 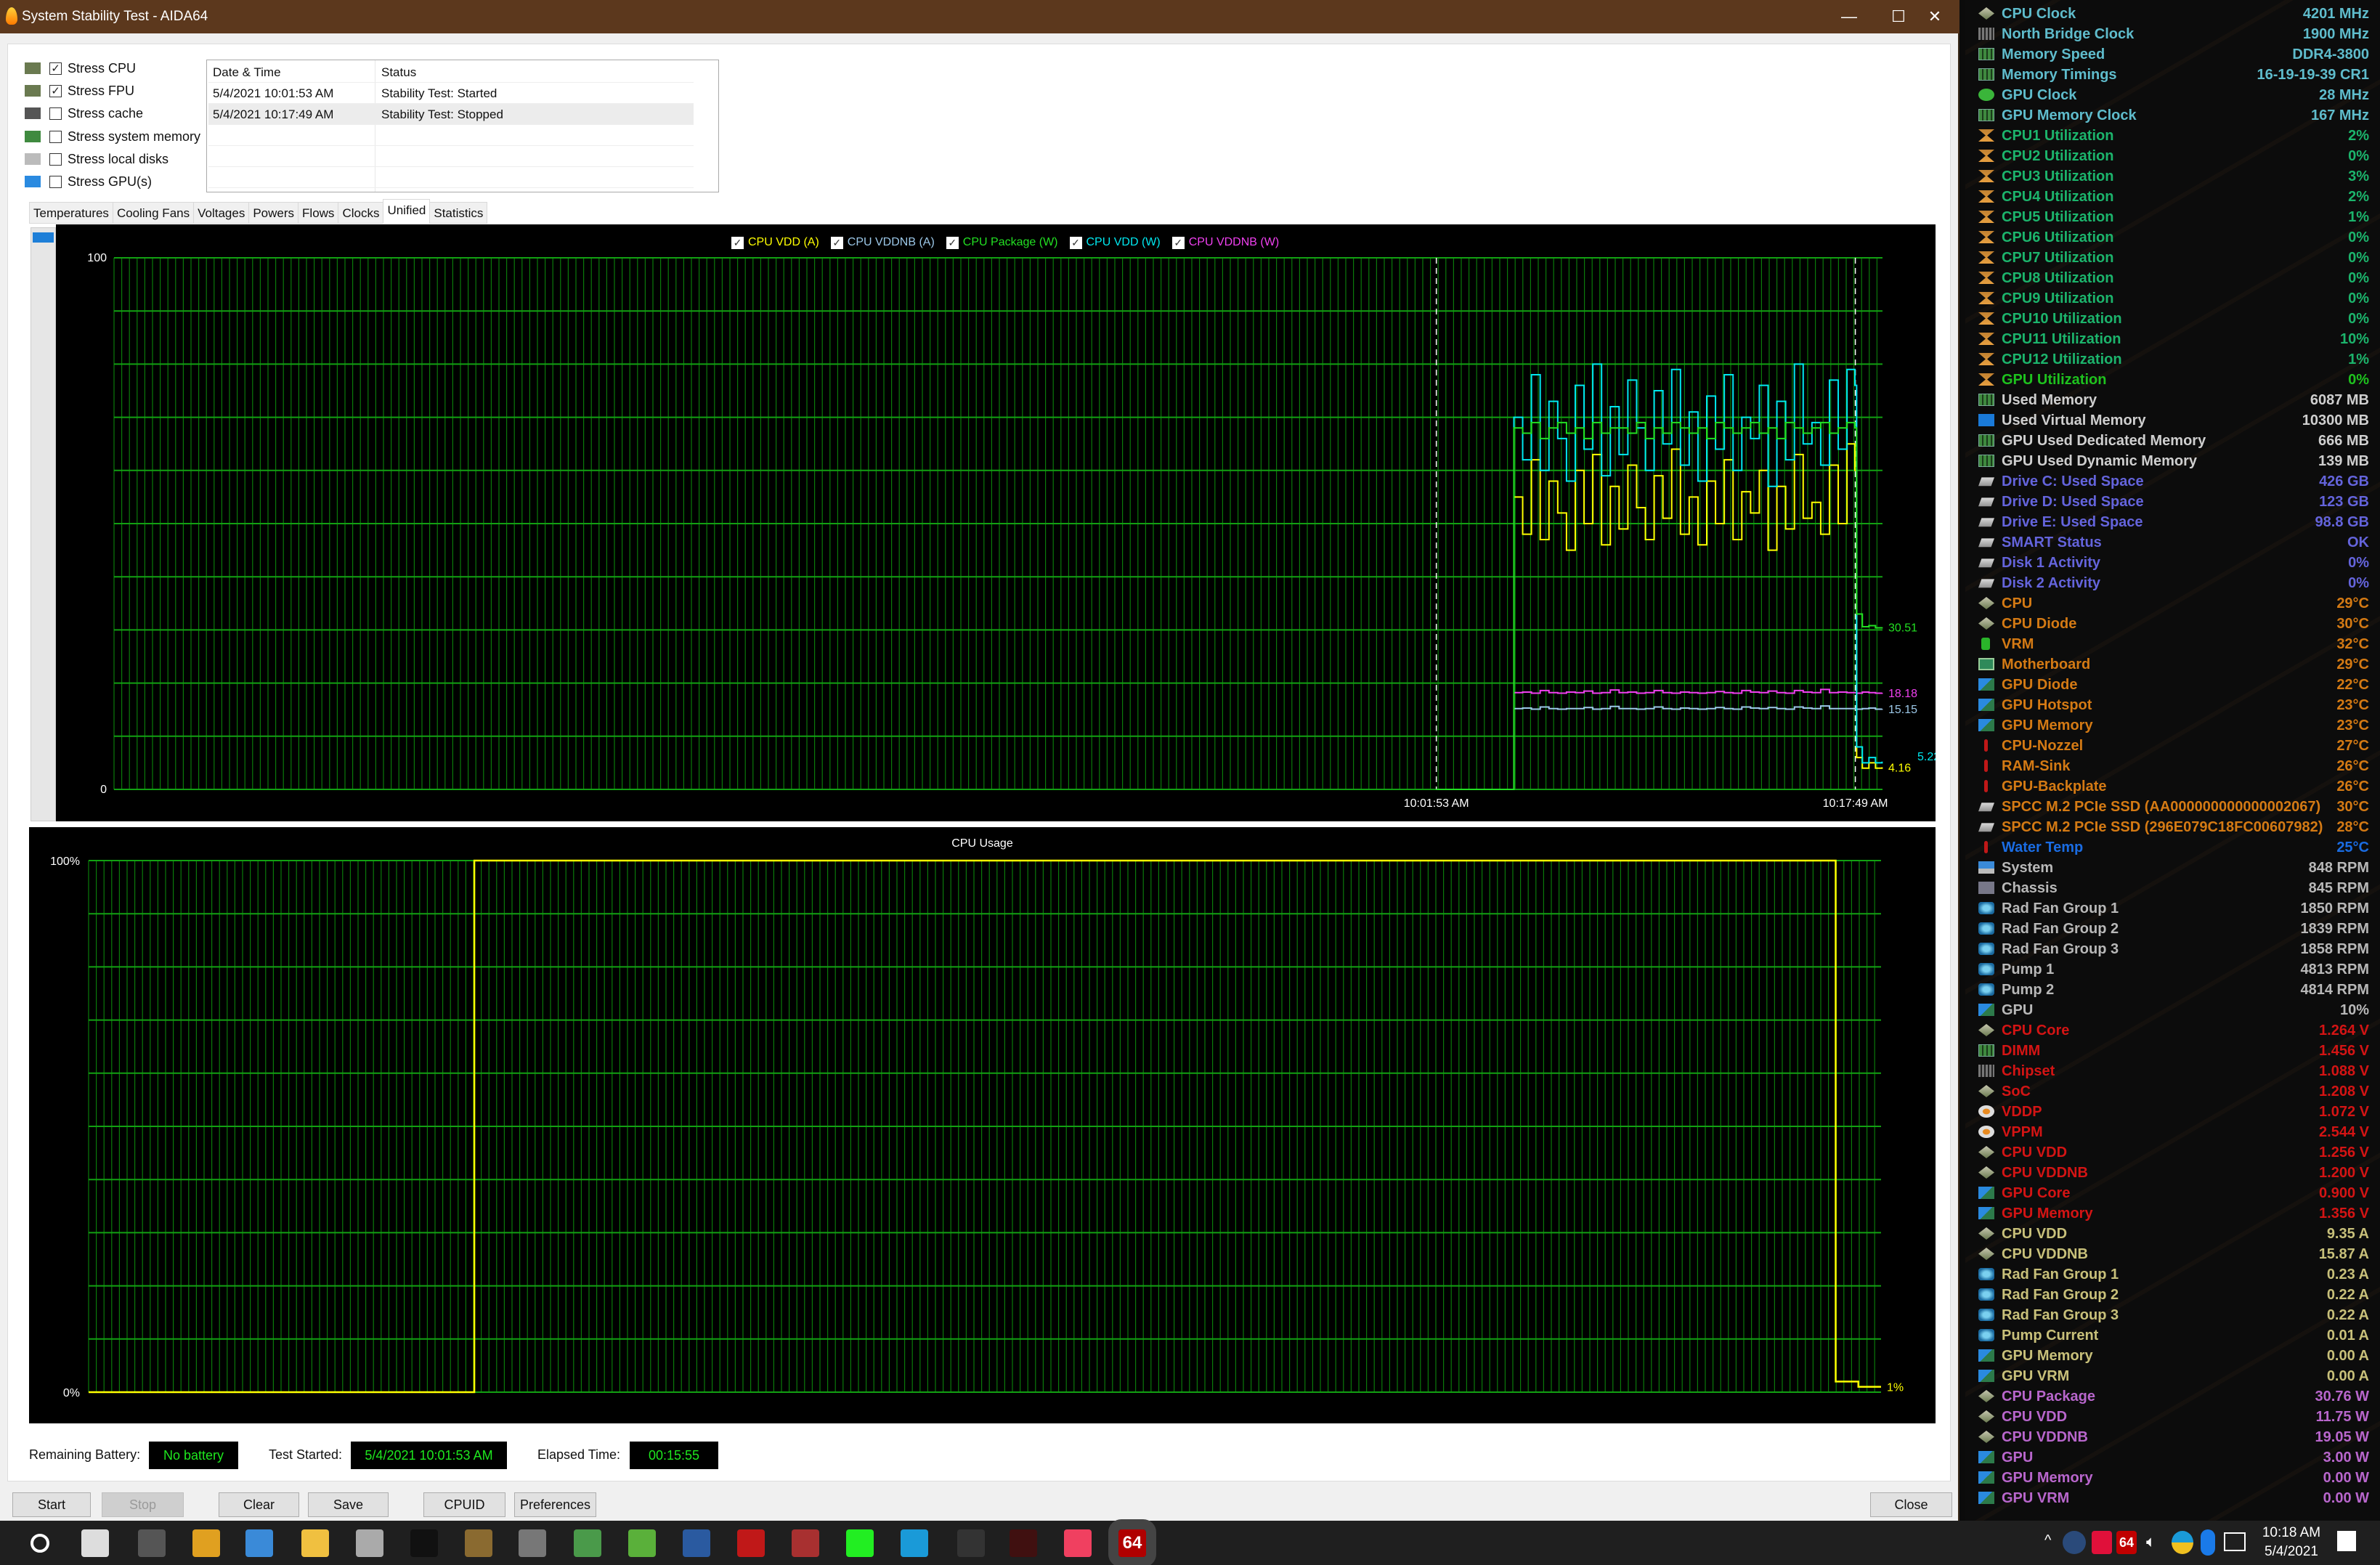 What do you see at coordinates (642, 1543) in the screenshot?
I see `xbox-like-app` at bounding box center [642, 1543].